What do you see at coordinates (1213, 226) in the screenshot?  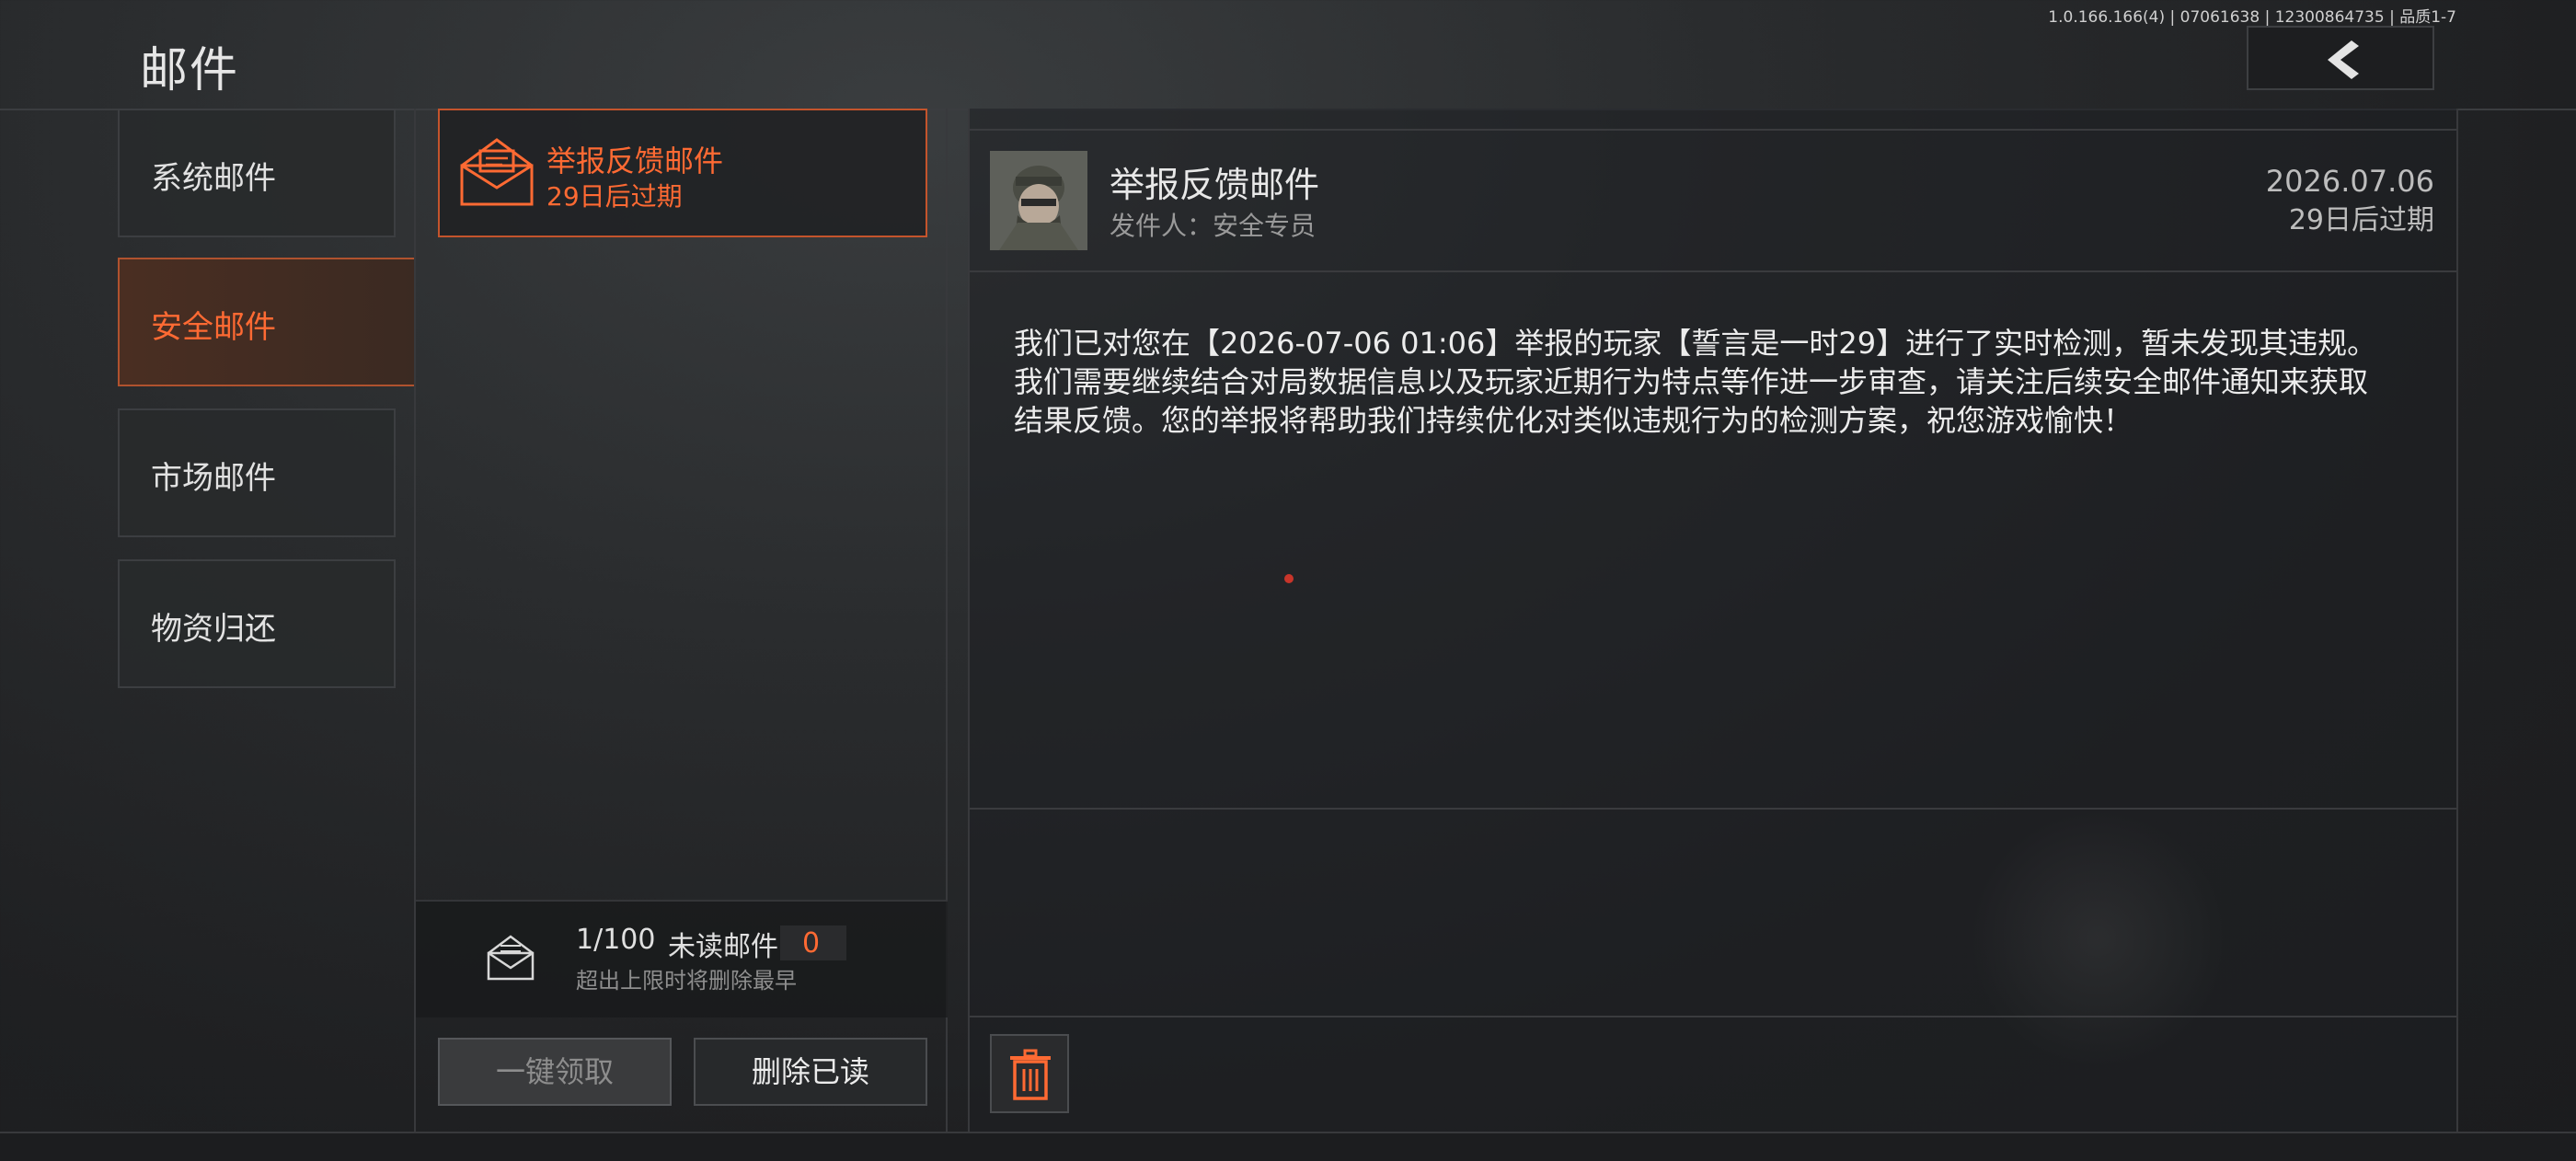 I see `mail-sender: 发件人：安全专员` at bounding box center [1213, 226].